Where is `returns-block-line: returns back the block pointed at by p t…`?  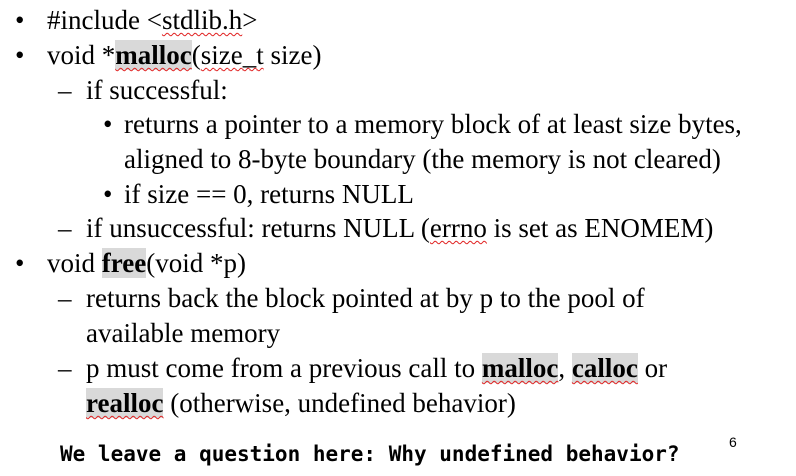
returns-block-line: returns back the block pointed at by p t… is located at coordinates (365, 298).